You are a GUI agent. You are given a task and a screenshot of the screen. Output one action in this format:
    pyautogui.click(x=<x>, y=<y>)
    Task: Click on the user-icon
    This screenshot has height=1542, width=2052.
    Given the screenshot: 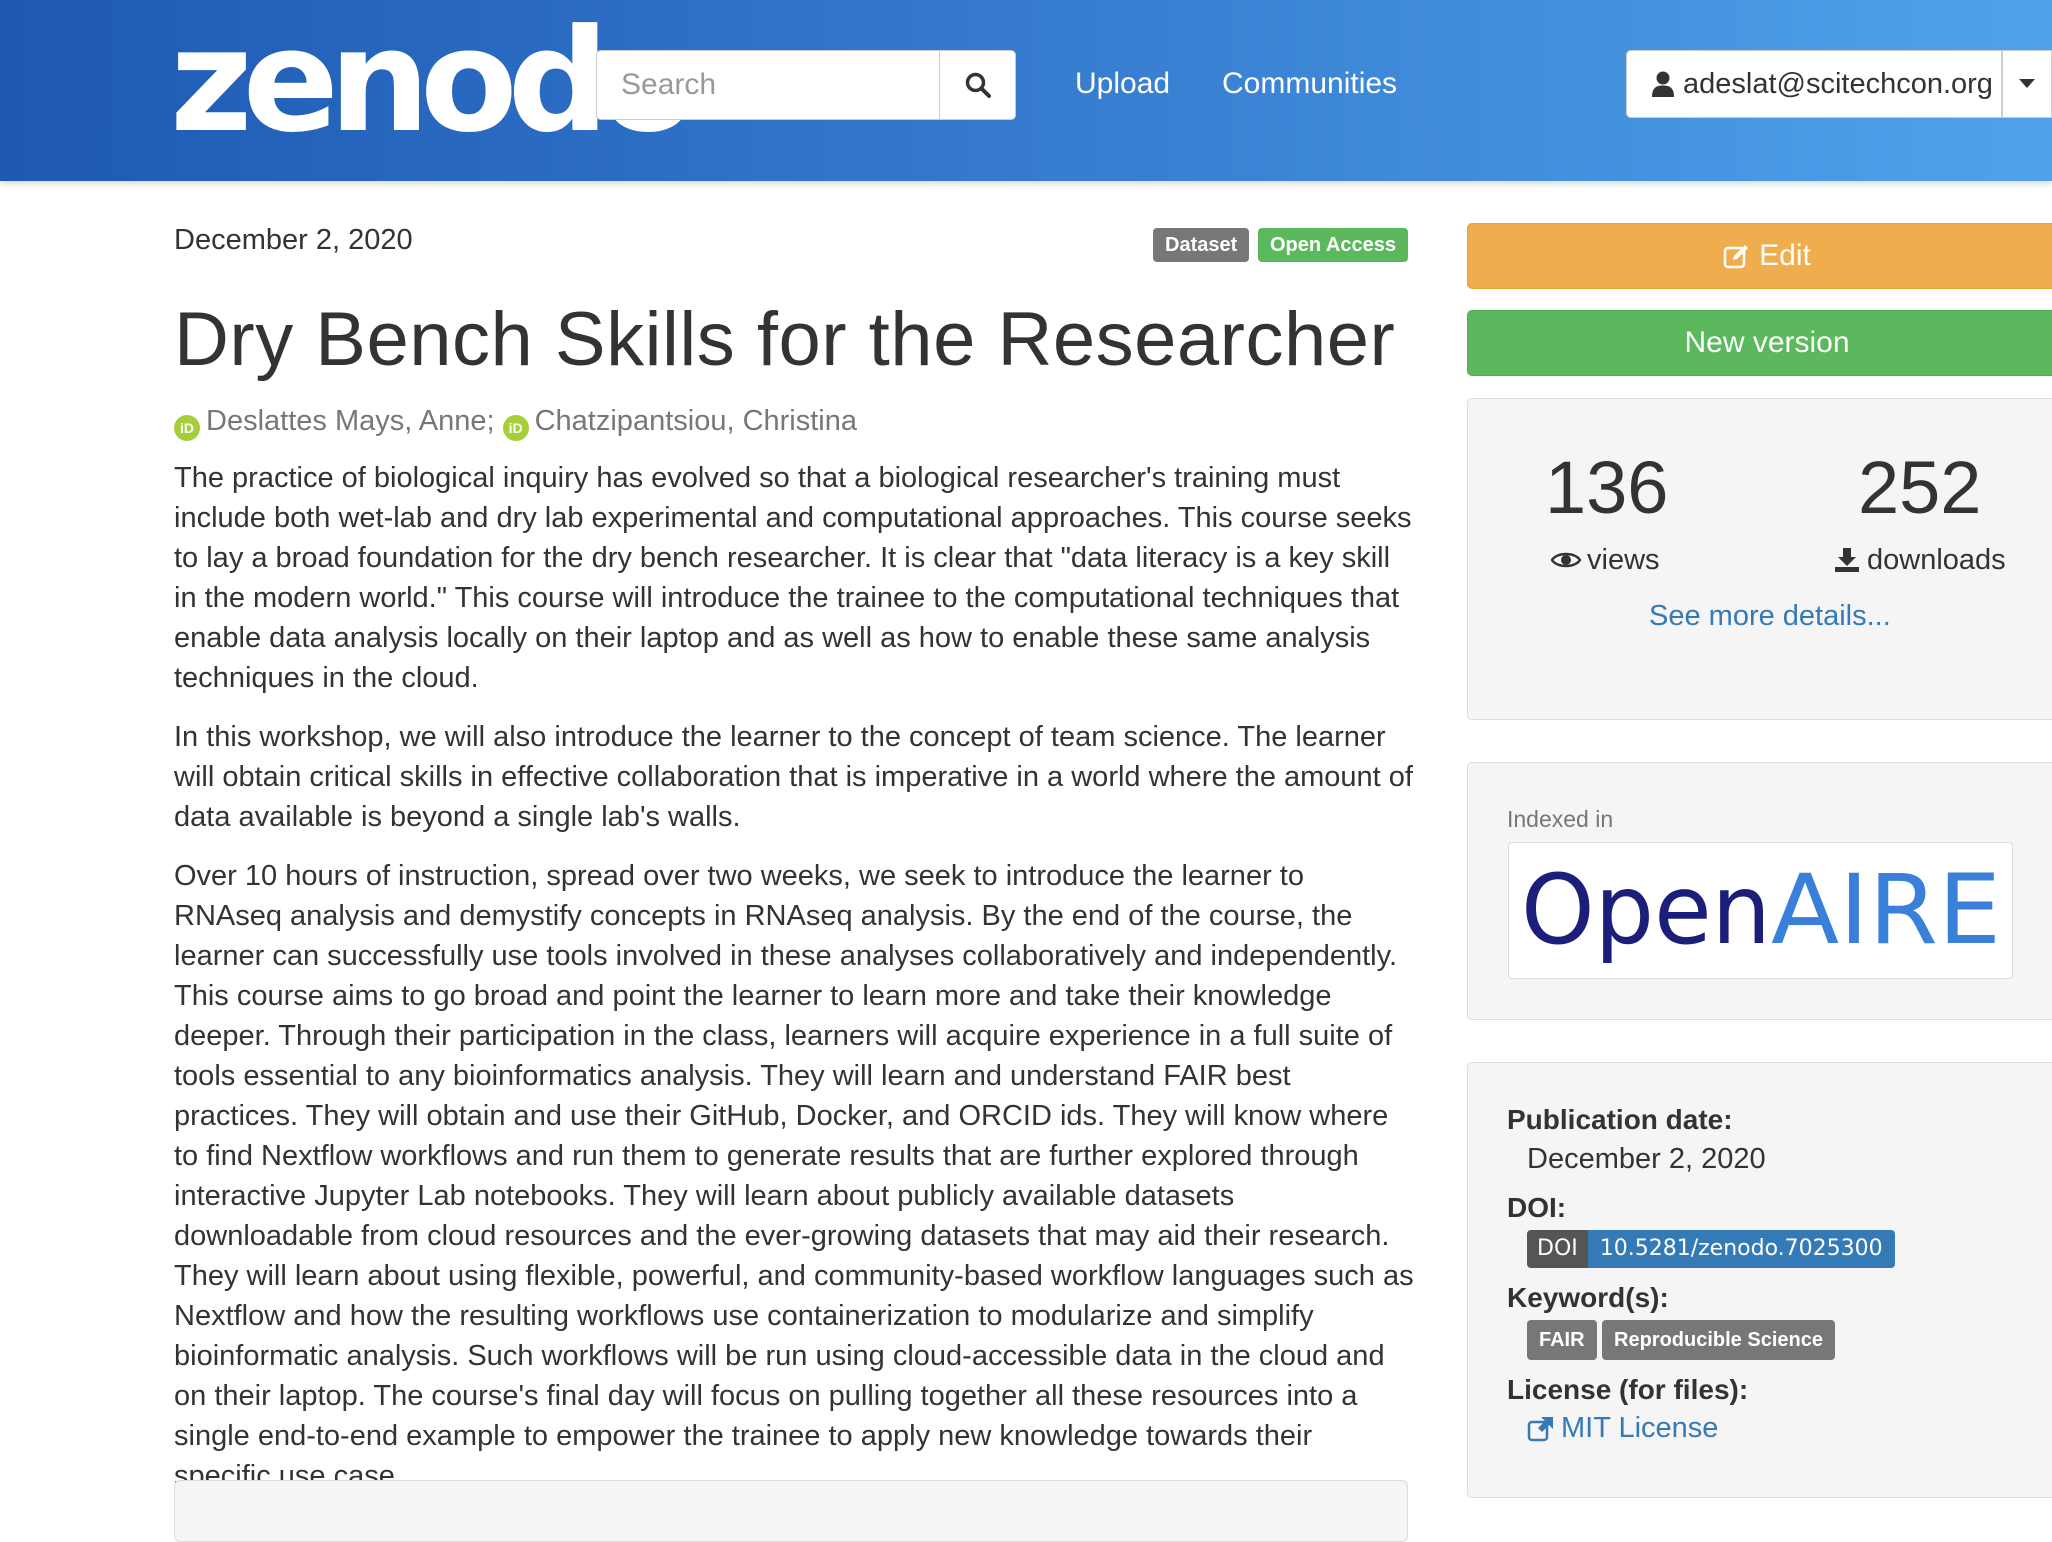 What is the action you would take?
    pyautogui.click(x=1663, y=84)
    